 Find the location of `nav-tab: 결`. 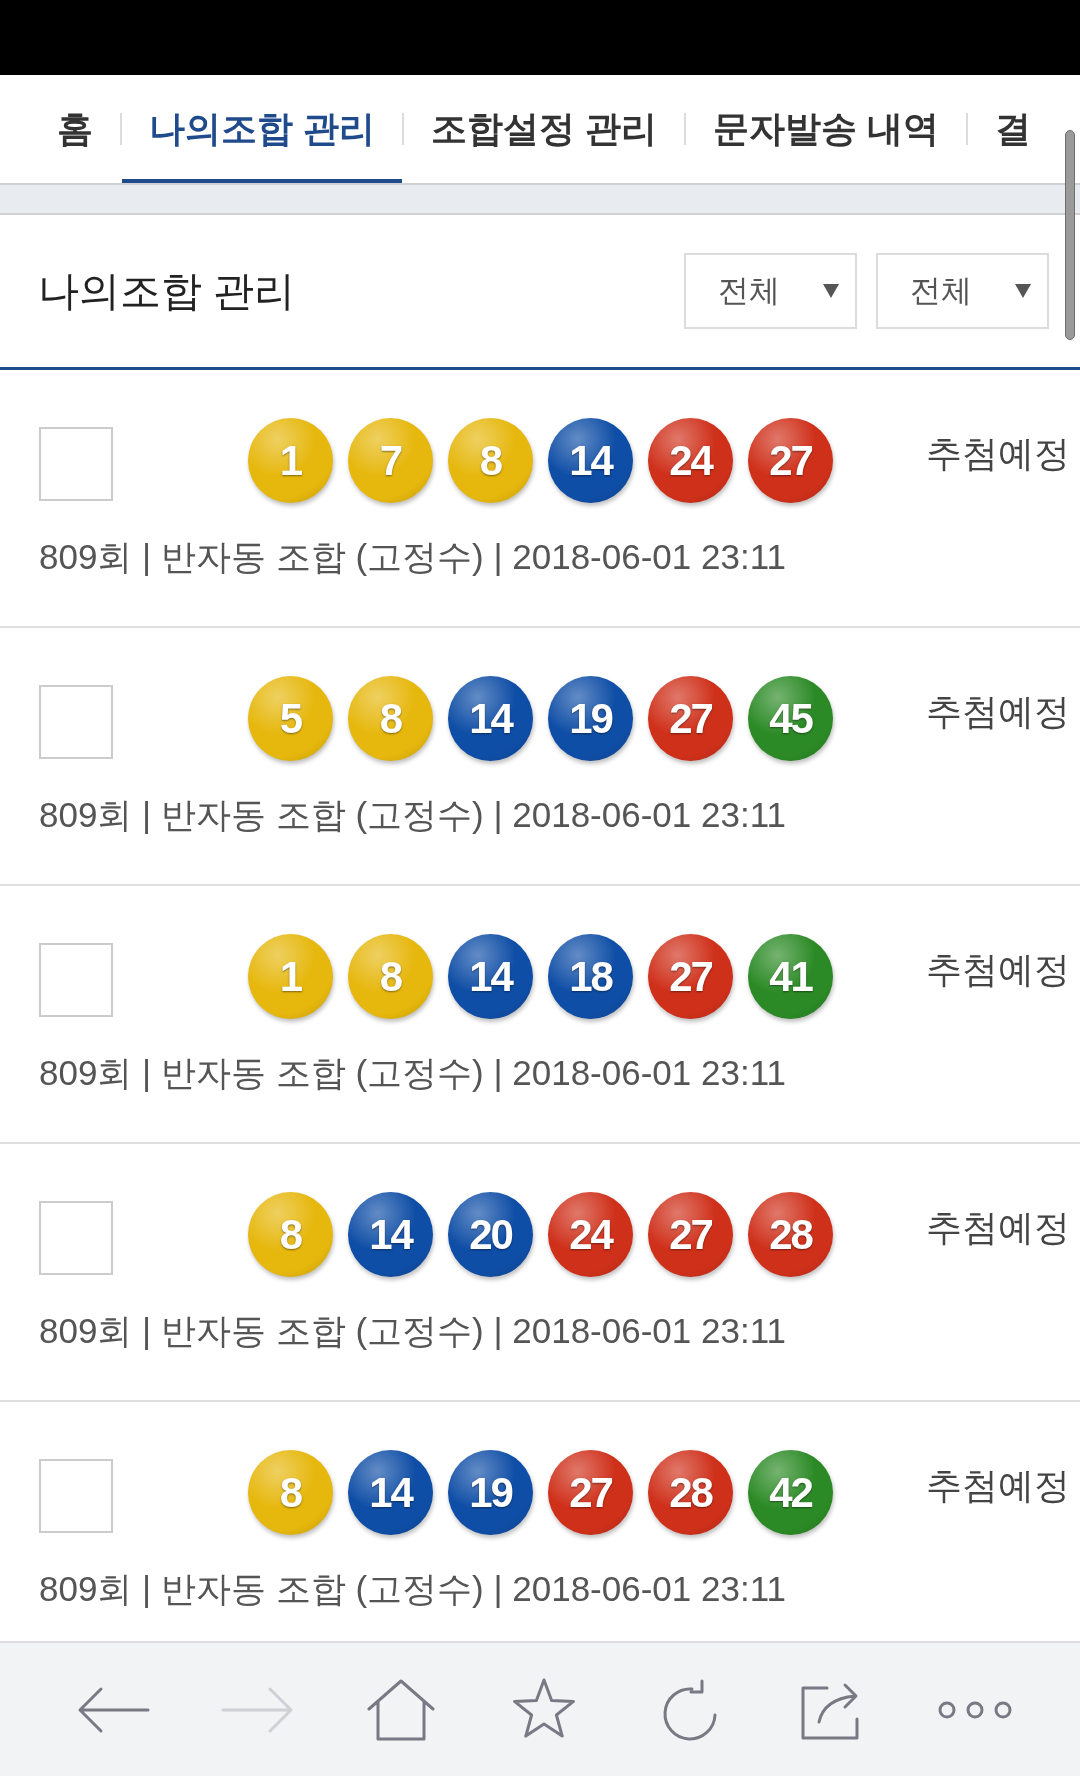

nav-tab: 결 is located at coordinates (1013, 129).